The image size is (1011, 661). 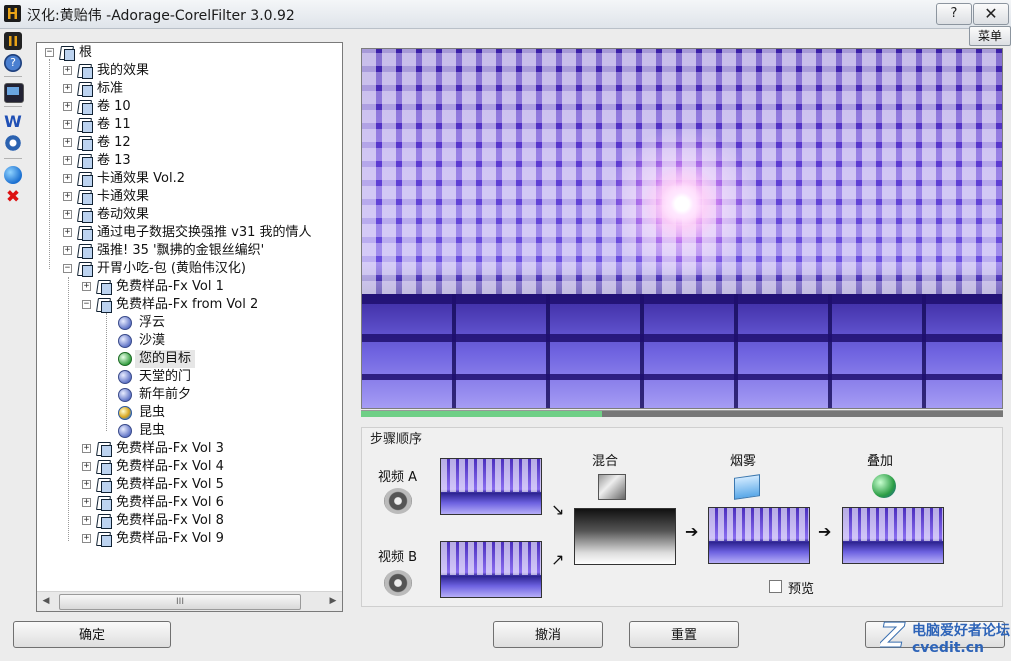 What do you see at coordinates (123, 196) in the screenshot?
I see `tree-node-label: 卡通效果` at bounding box center [123, 196].